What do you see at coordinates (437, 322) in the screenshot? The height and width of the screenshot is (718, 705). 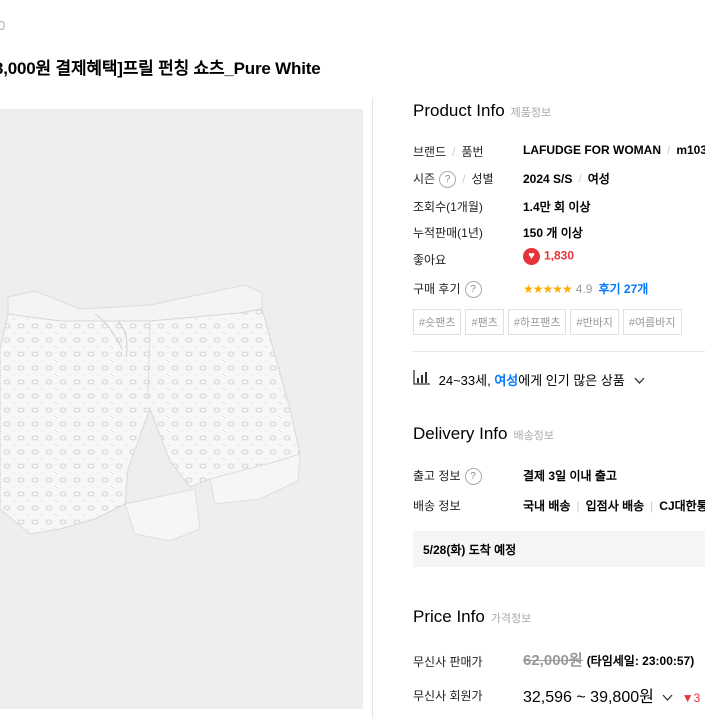 I see `tag-item: #숏팬츠` at bounding box center [437, 322].